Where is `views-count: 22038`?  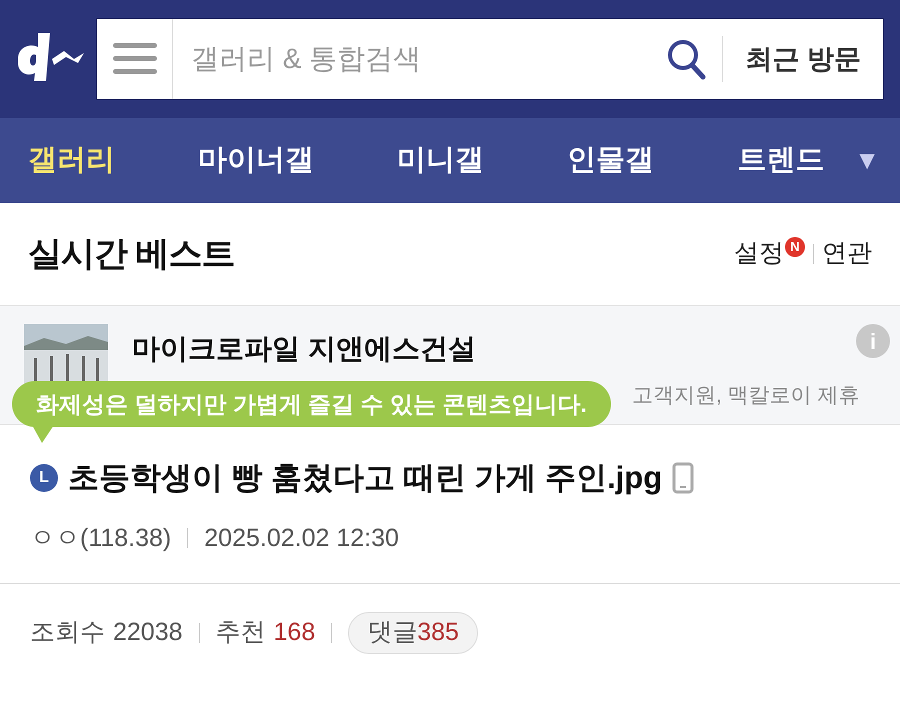
views-count: 22038 is located at coordinates (148, 632).